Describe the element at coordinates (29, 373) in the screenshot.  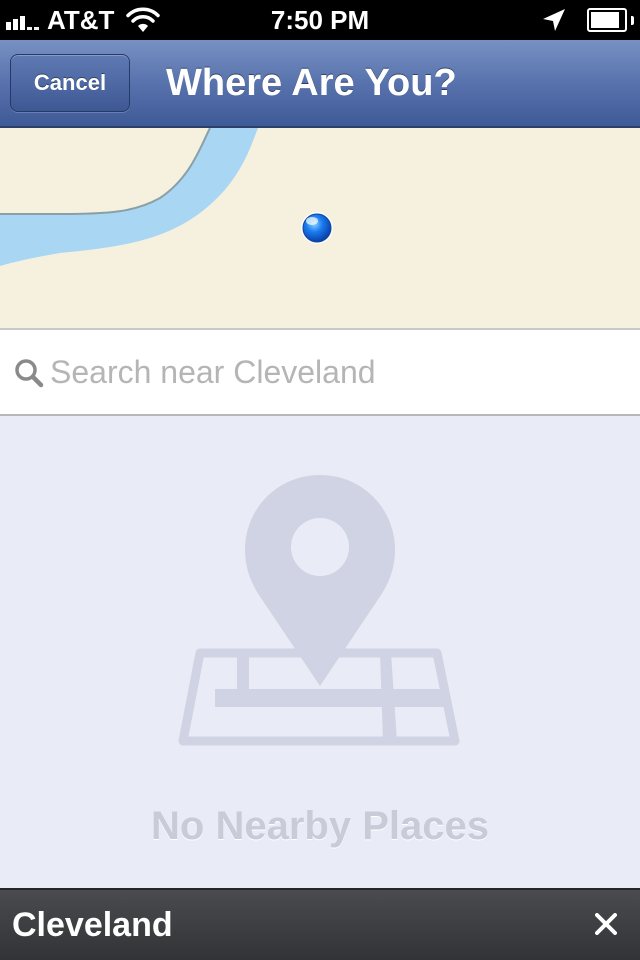
I see `search-icon` at that location.